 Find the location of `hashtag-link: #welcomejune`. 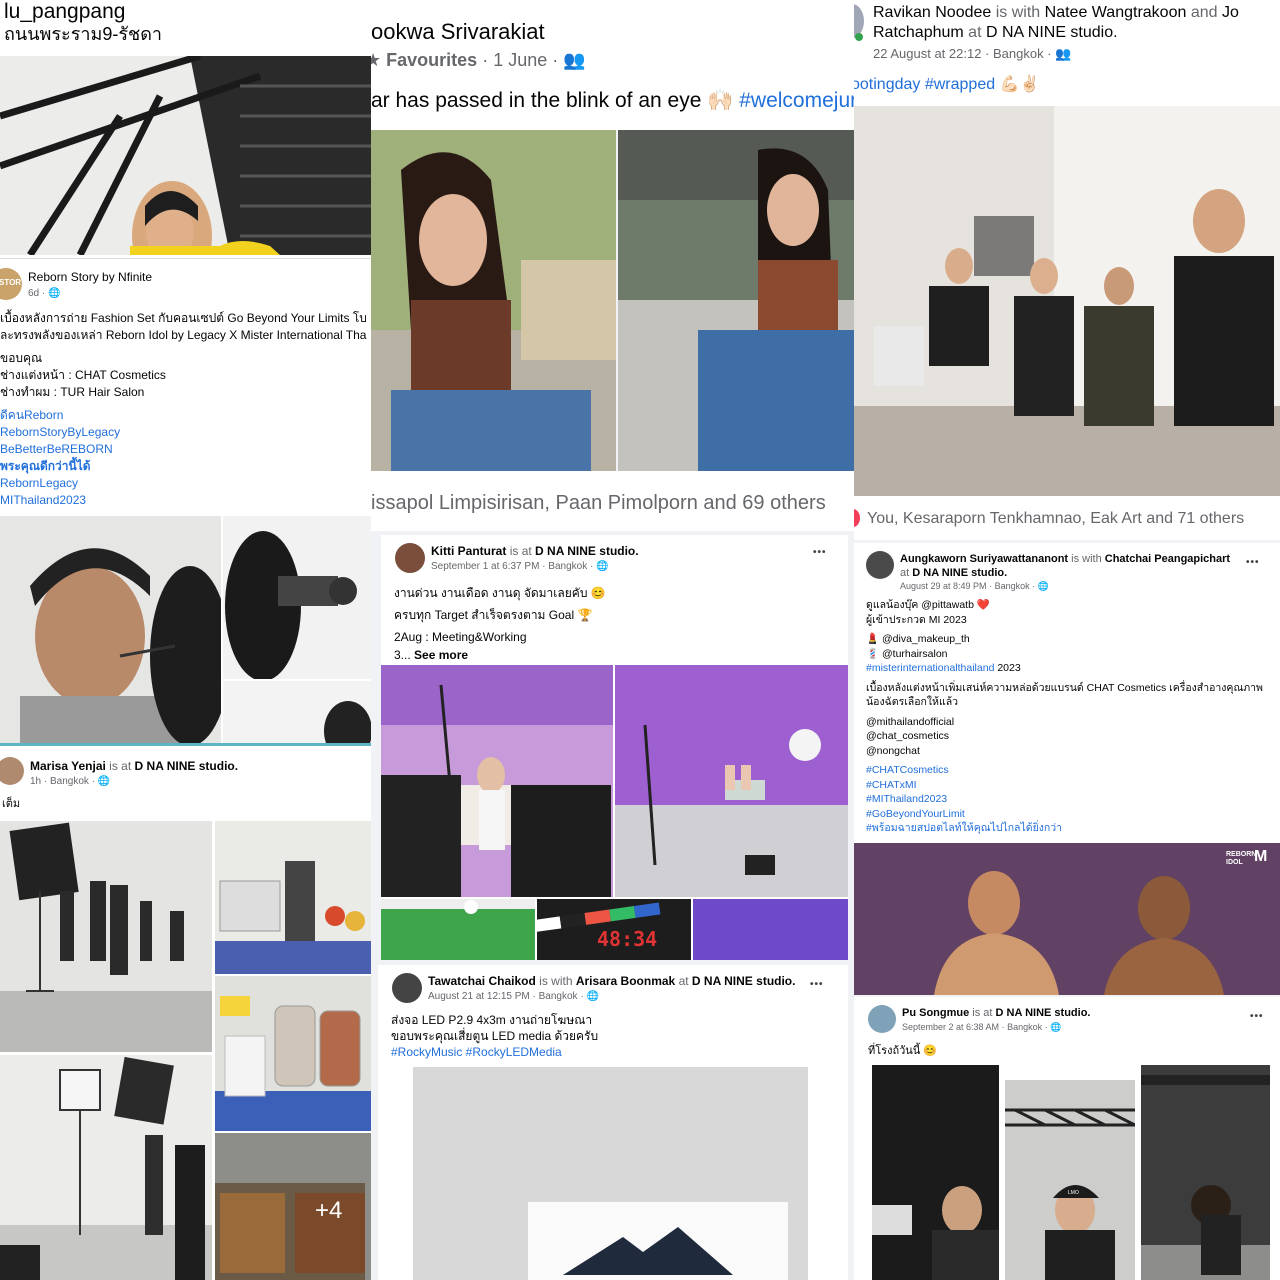

hashtag-link: #welcomejune is located at coordinates (796, 100).